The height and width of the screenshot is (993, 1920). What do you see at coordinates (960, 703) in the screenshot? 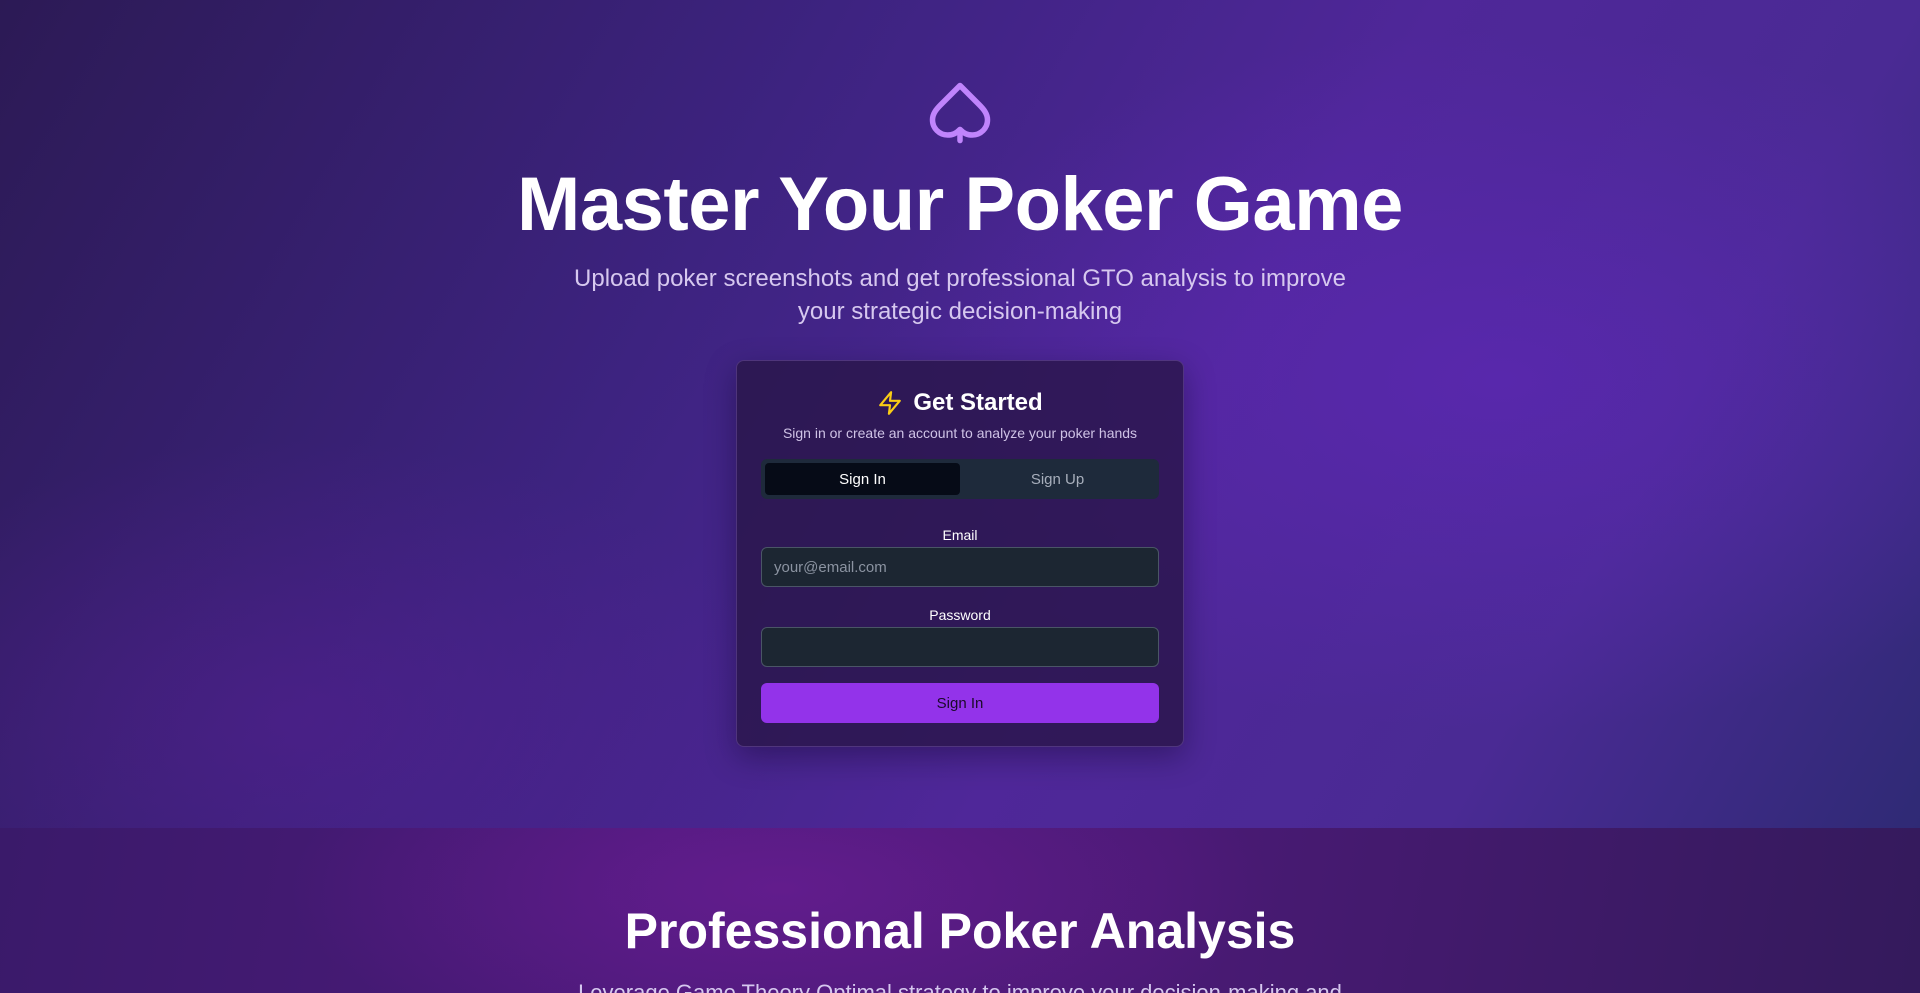
I see `sign-in-button: Sign In` at bounding box center [960, 703].